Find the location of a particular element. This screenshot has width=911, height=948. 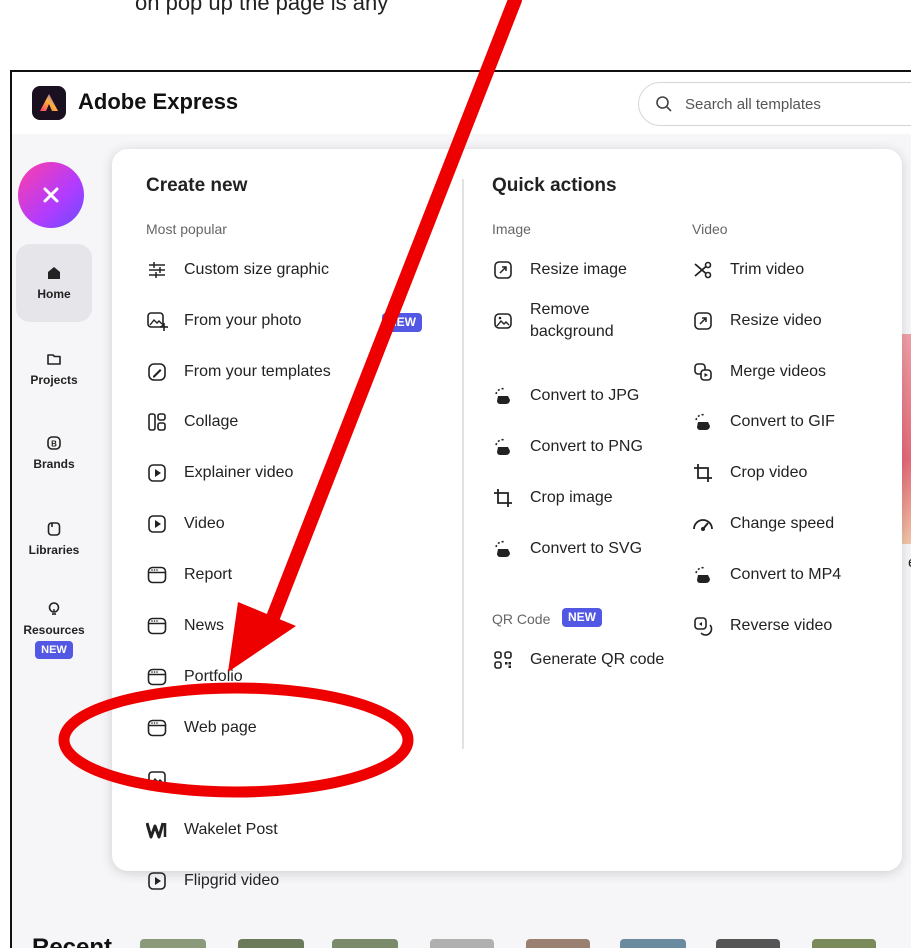

quick-action-label: Resize video is located at coordinates (776, 320).